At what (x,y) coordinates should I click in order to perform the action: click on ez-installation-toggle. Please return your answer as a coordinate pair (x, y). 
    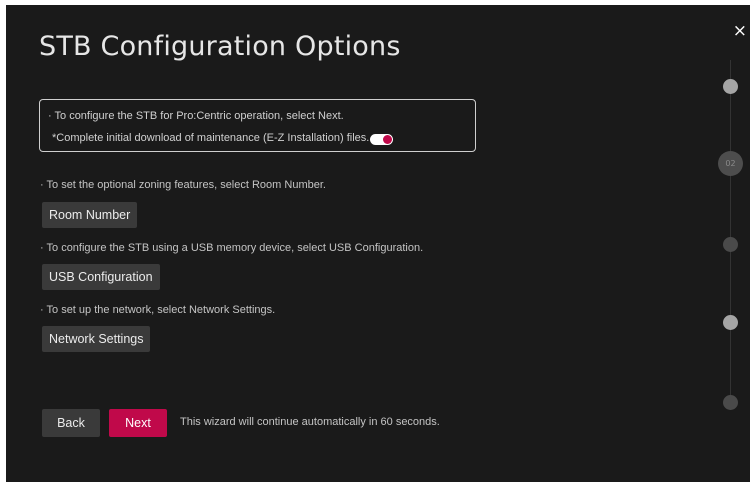
    Looking at the image, I should click on (381, 139).